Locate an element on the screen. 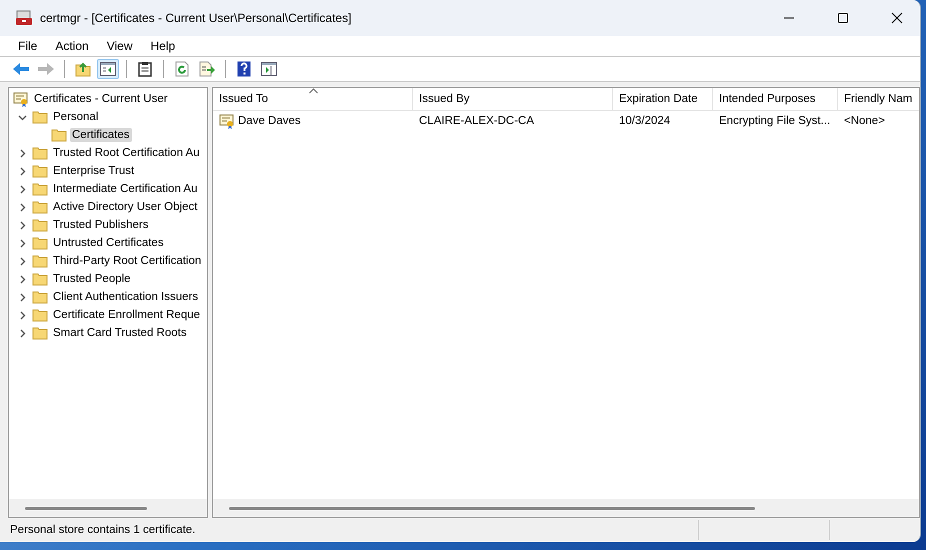 This screenshot has width=926, height=550. tree-item: Active Directory User Object is located at coordinates (125, 207).